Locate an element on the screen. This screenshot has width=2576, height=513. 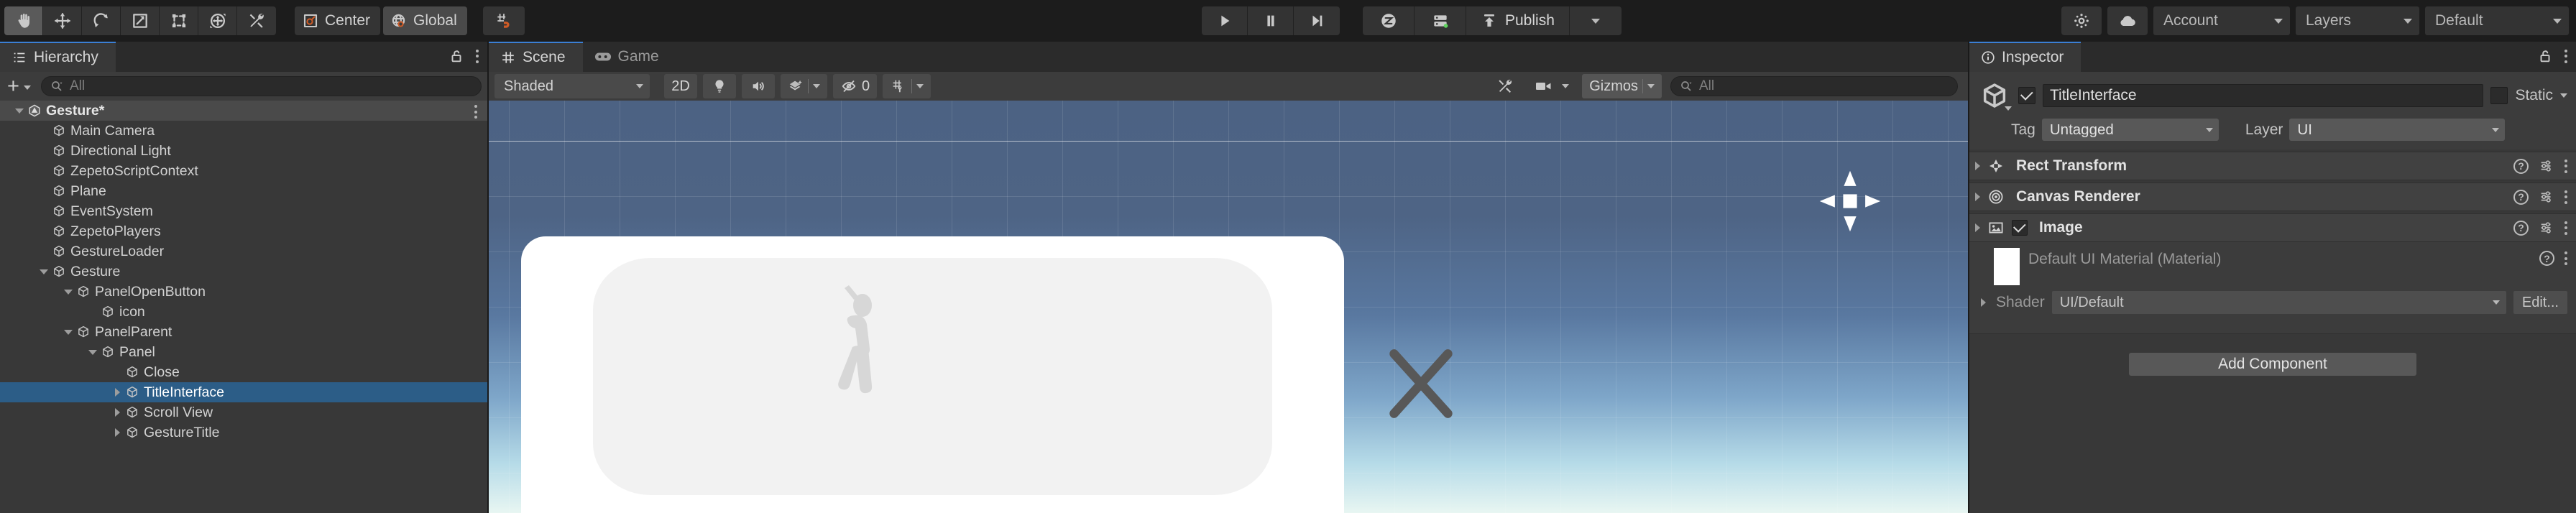
publish-dropdown-button is located at coordinates (1595, 20).